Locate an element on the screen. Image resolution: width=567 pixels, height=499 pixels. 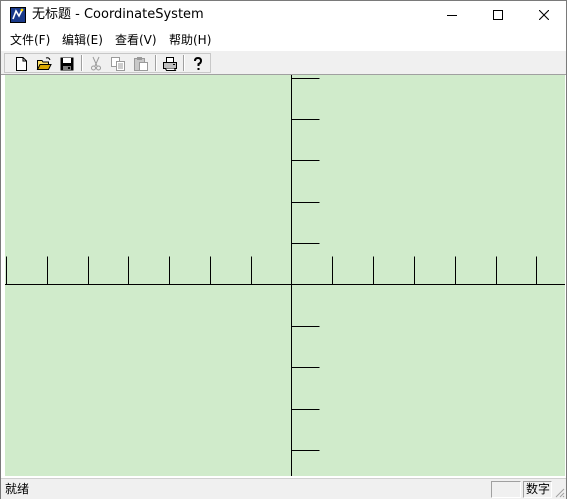
minimize-button is located at coordinates (452, 15).